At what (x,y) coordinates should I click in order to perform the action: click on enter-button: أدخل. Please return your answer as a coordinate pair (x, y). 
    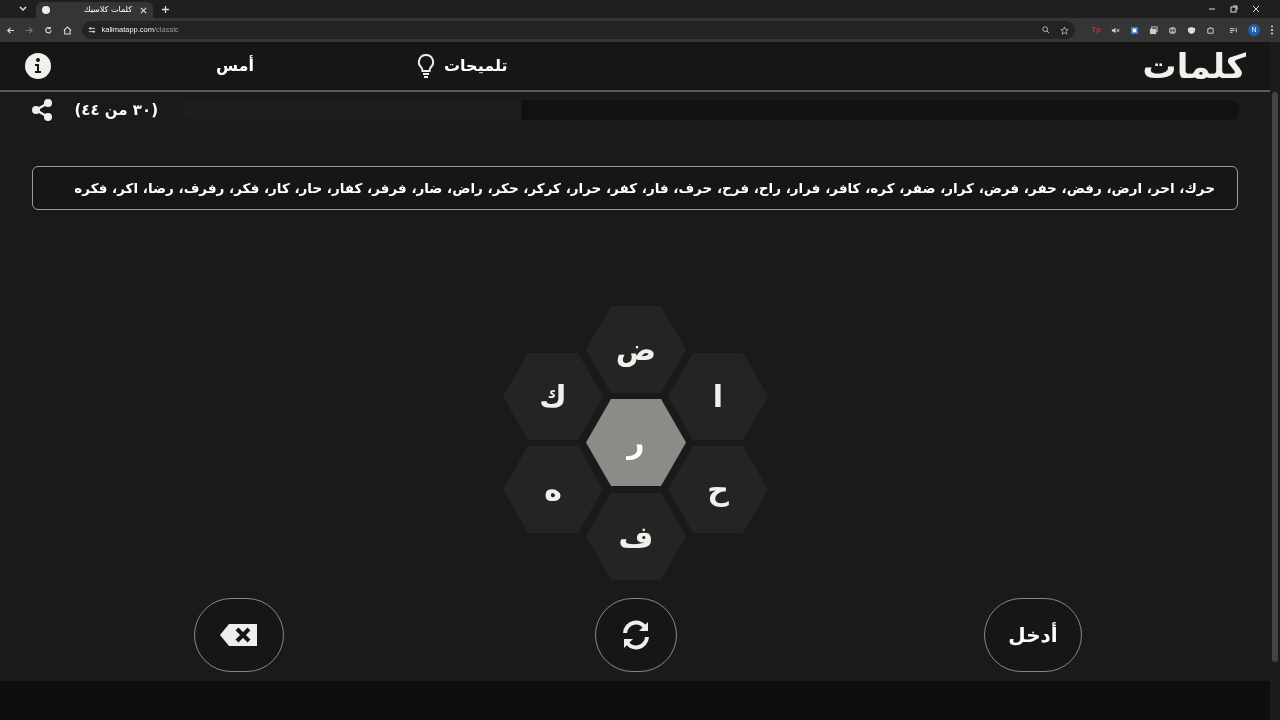
    Looking at the image, I should click on (1033, 635).